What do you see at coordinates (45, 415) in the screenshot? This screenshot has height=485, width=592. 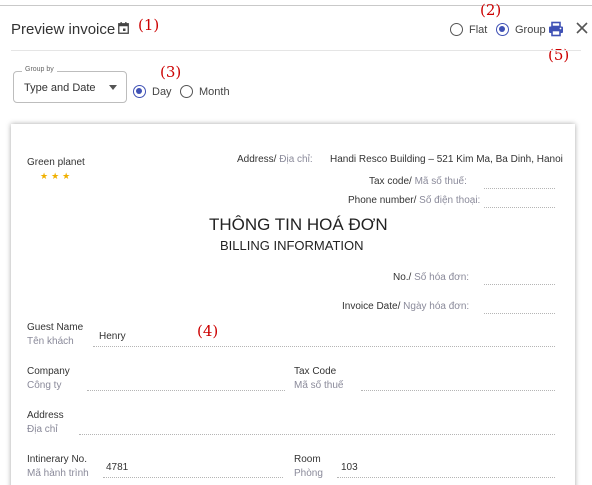 I see `address2-label: Address` at bounding box center [45, 415].